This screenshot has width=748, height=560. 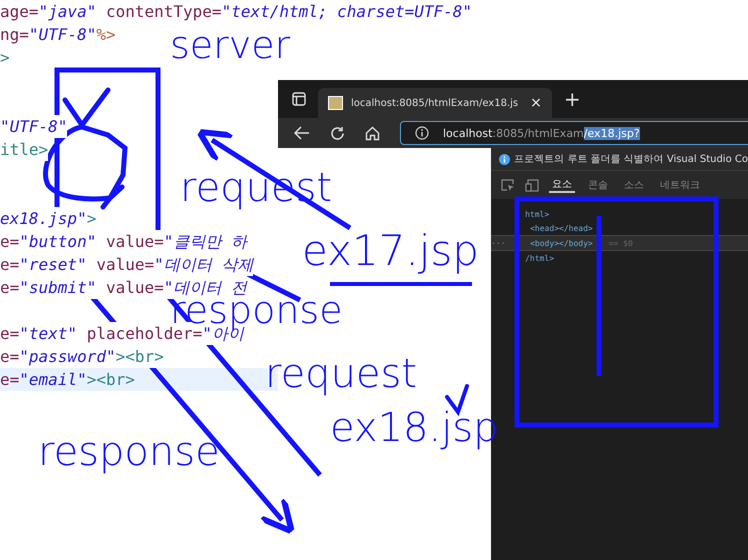 I want to click on devtools-tab: 네트워크, so click(x=680, y=185).